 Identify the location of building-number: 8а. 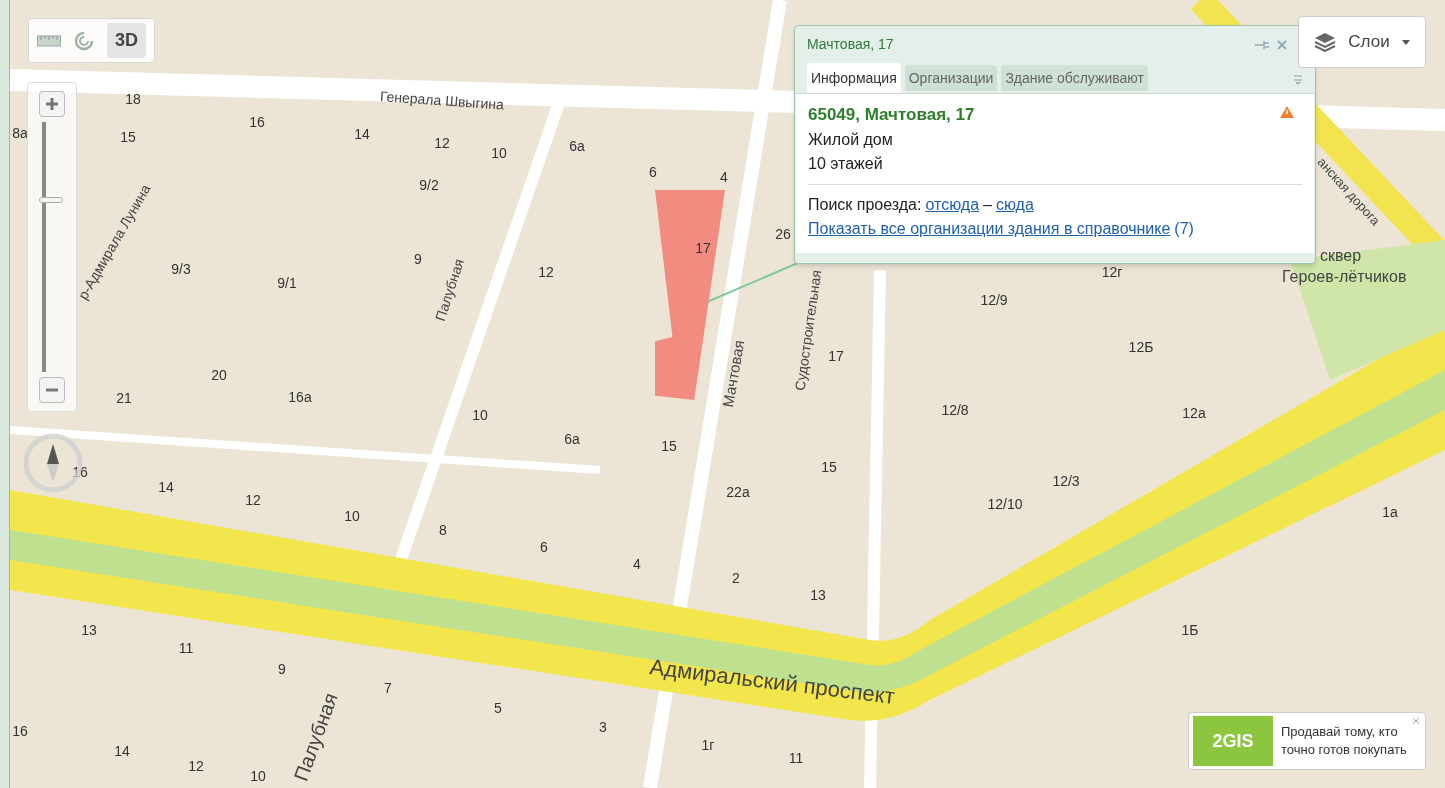
(20, 133).